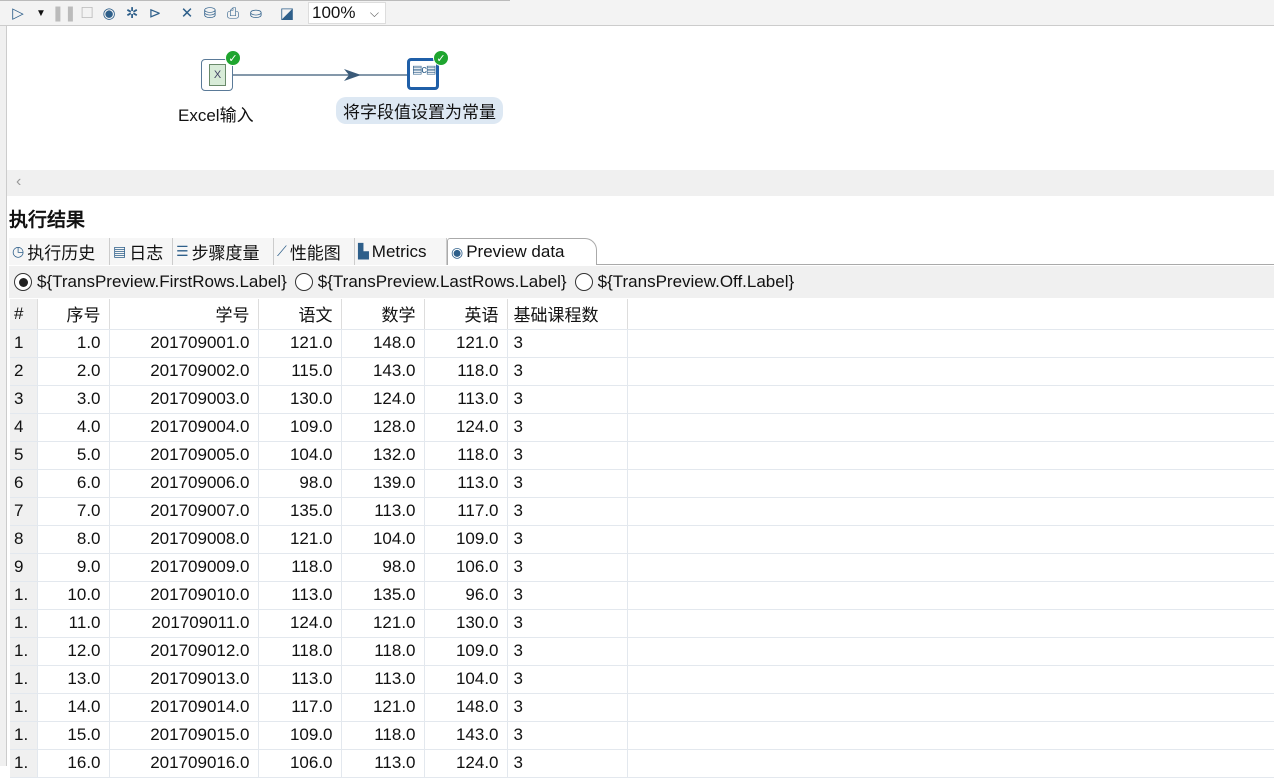  Describe the element at coordinates (642, 511) in the screenshot. I see `table-row: 7 7.0 201709007.0 135.0 113.0 117.0 3` at that location.